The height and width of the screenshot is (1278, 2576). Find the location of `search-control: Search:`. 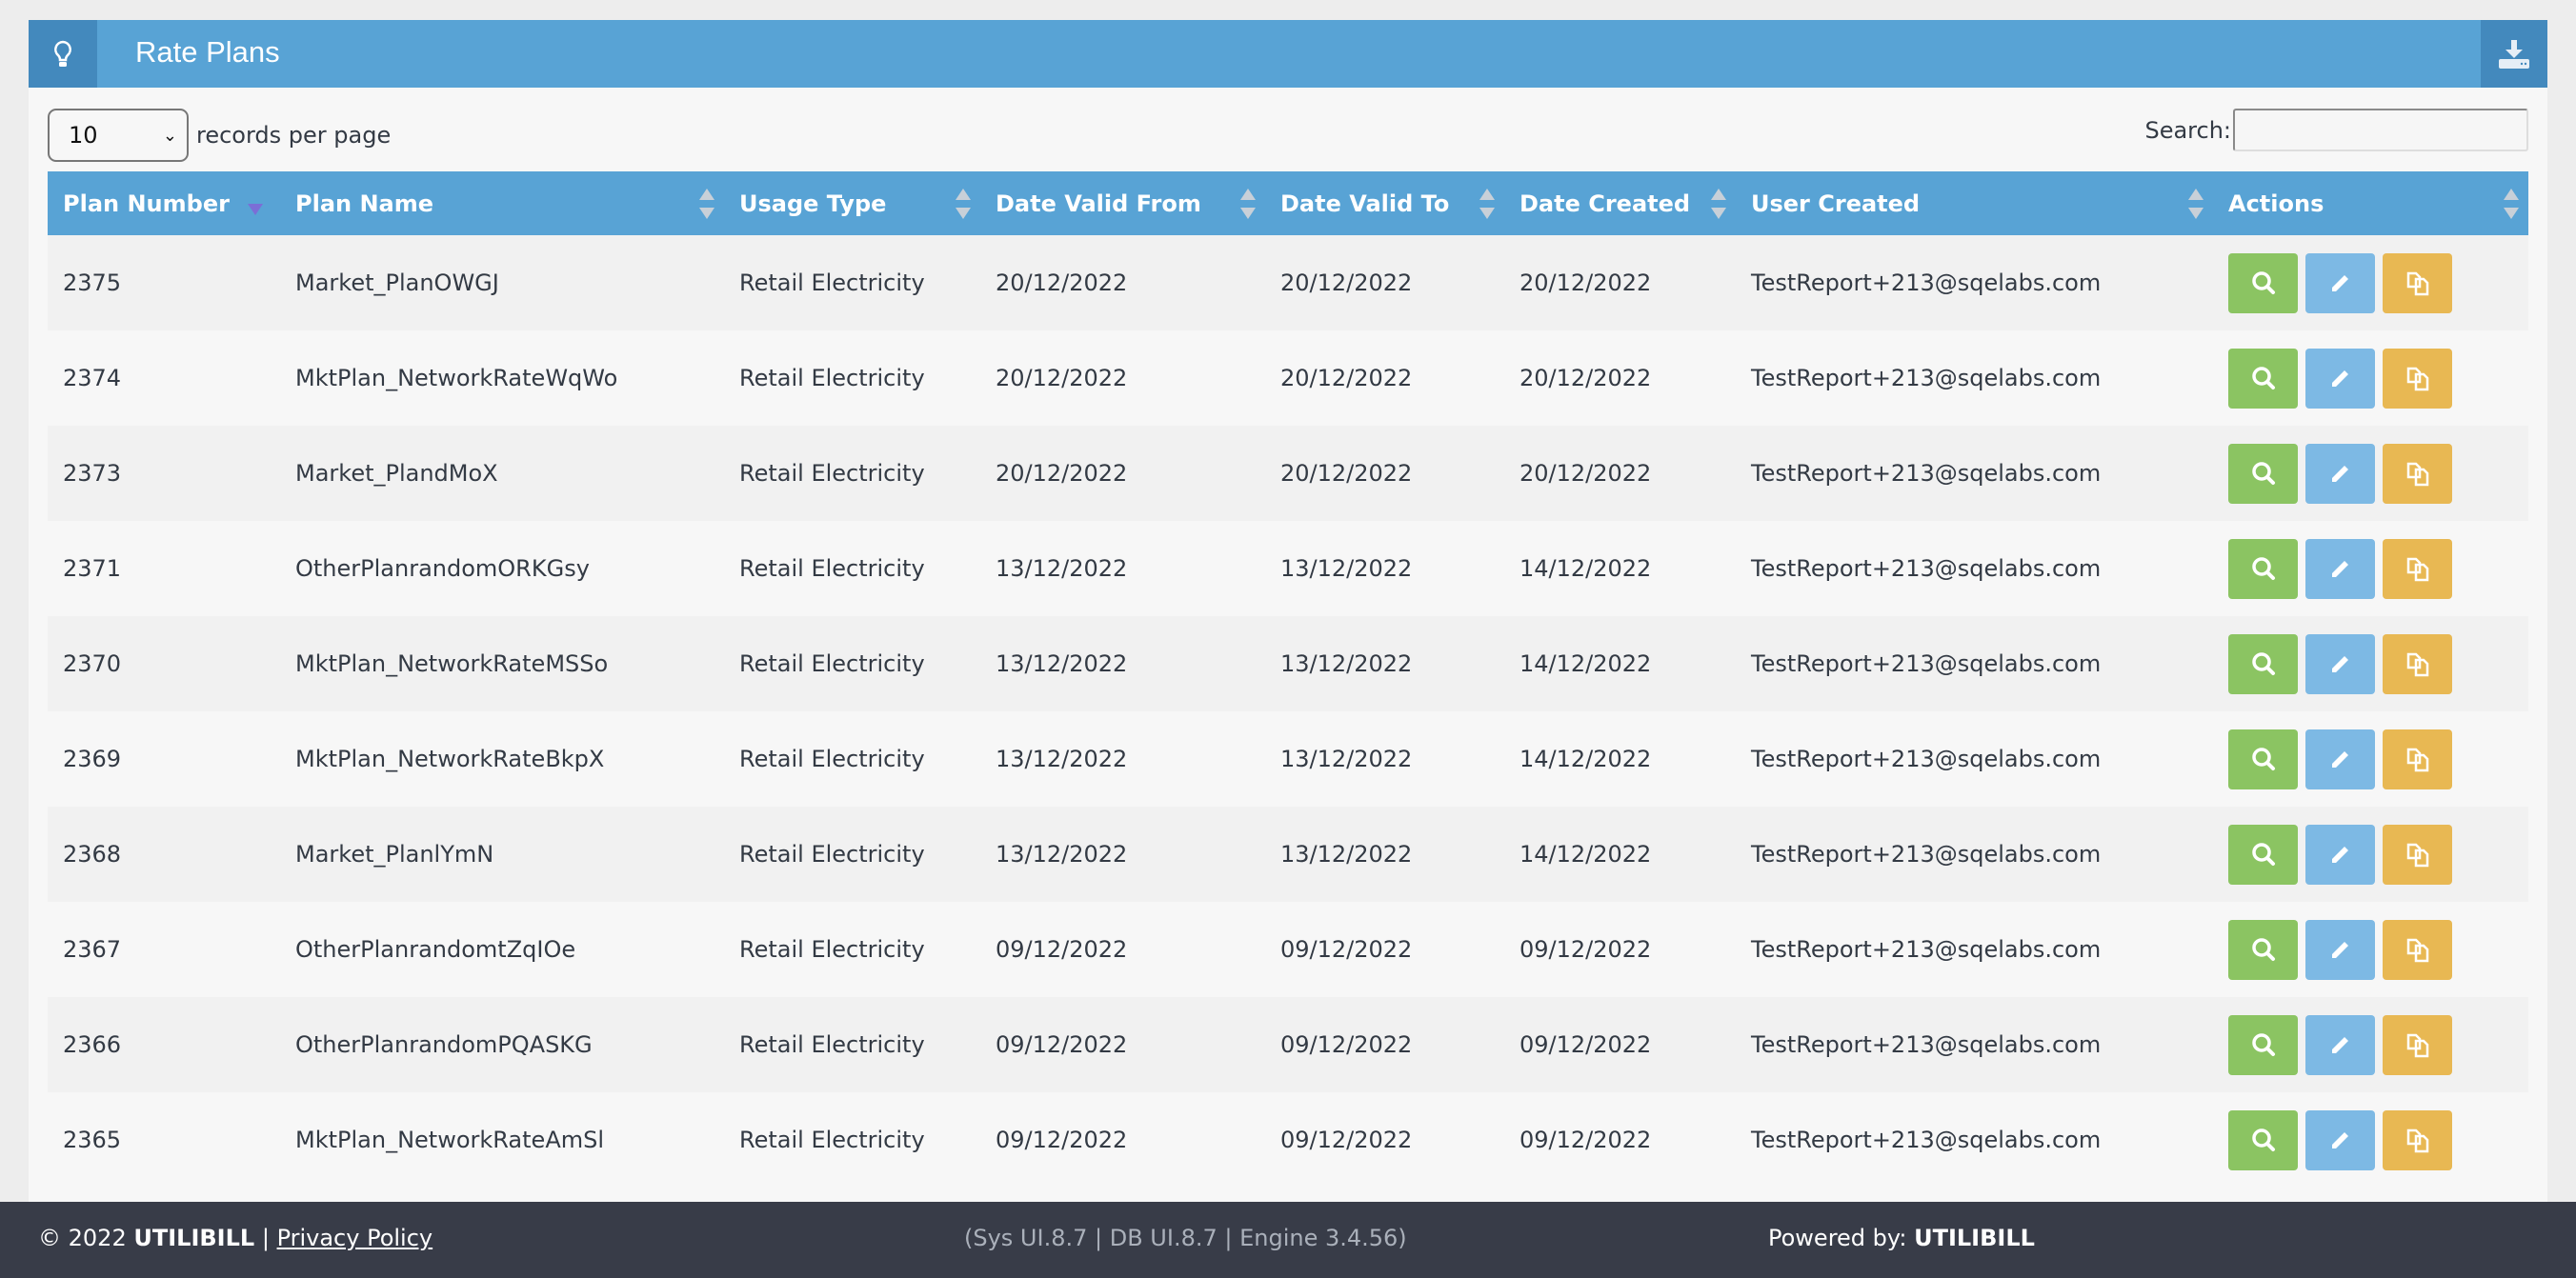

search-control: Search: is located at coordinates (2336, 130).